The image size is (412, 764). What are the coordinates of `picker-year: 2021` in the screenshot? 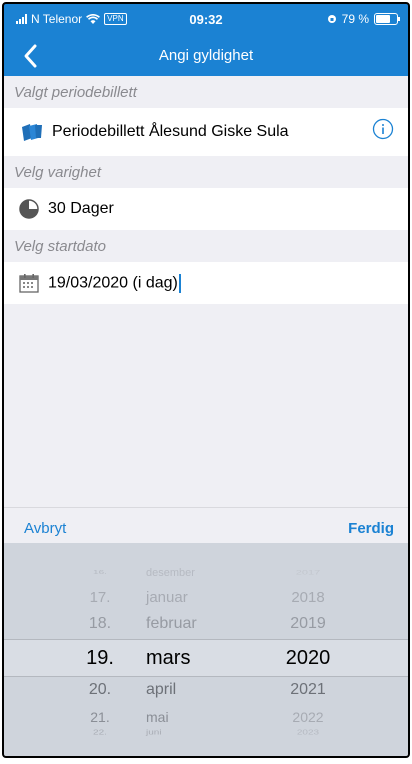 It's located at (308, 689).